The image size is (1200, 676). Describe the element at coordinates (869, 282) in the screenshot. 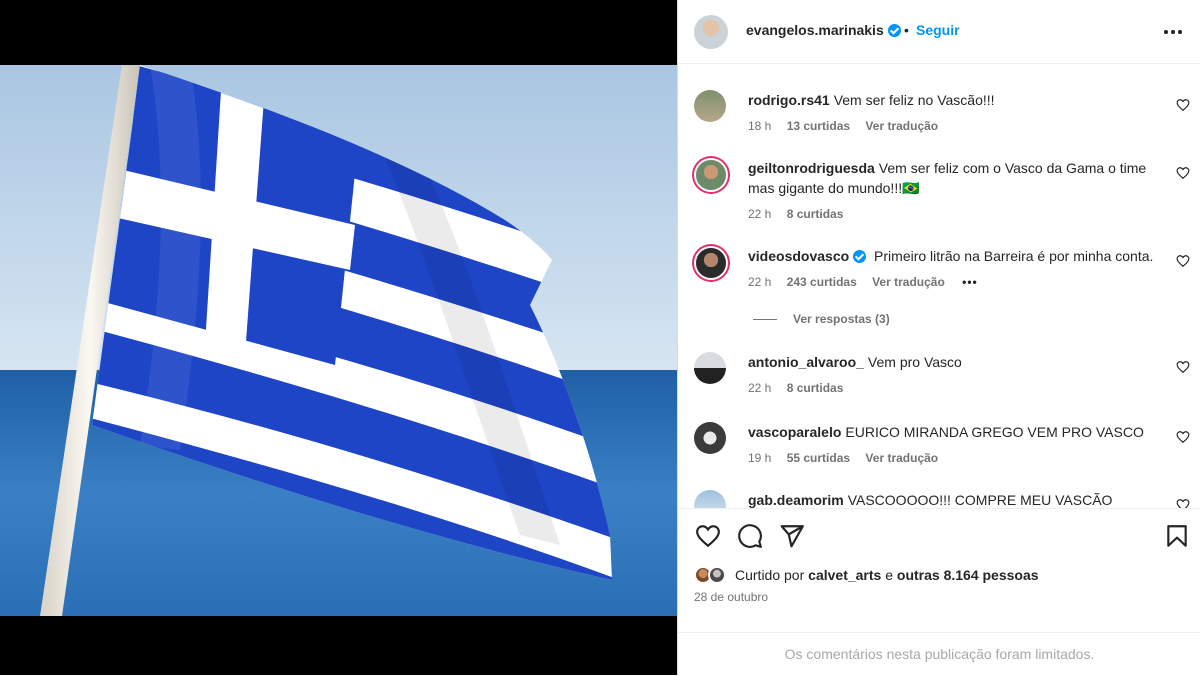

I see `comment-meta: 22 h 243 curtidas Ver tradução •••` at that location.